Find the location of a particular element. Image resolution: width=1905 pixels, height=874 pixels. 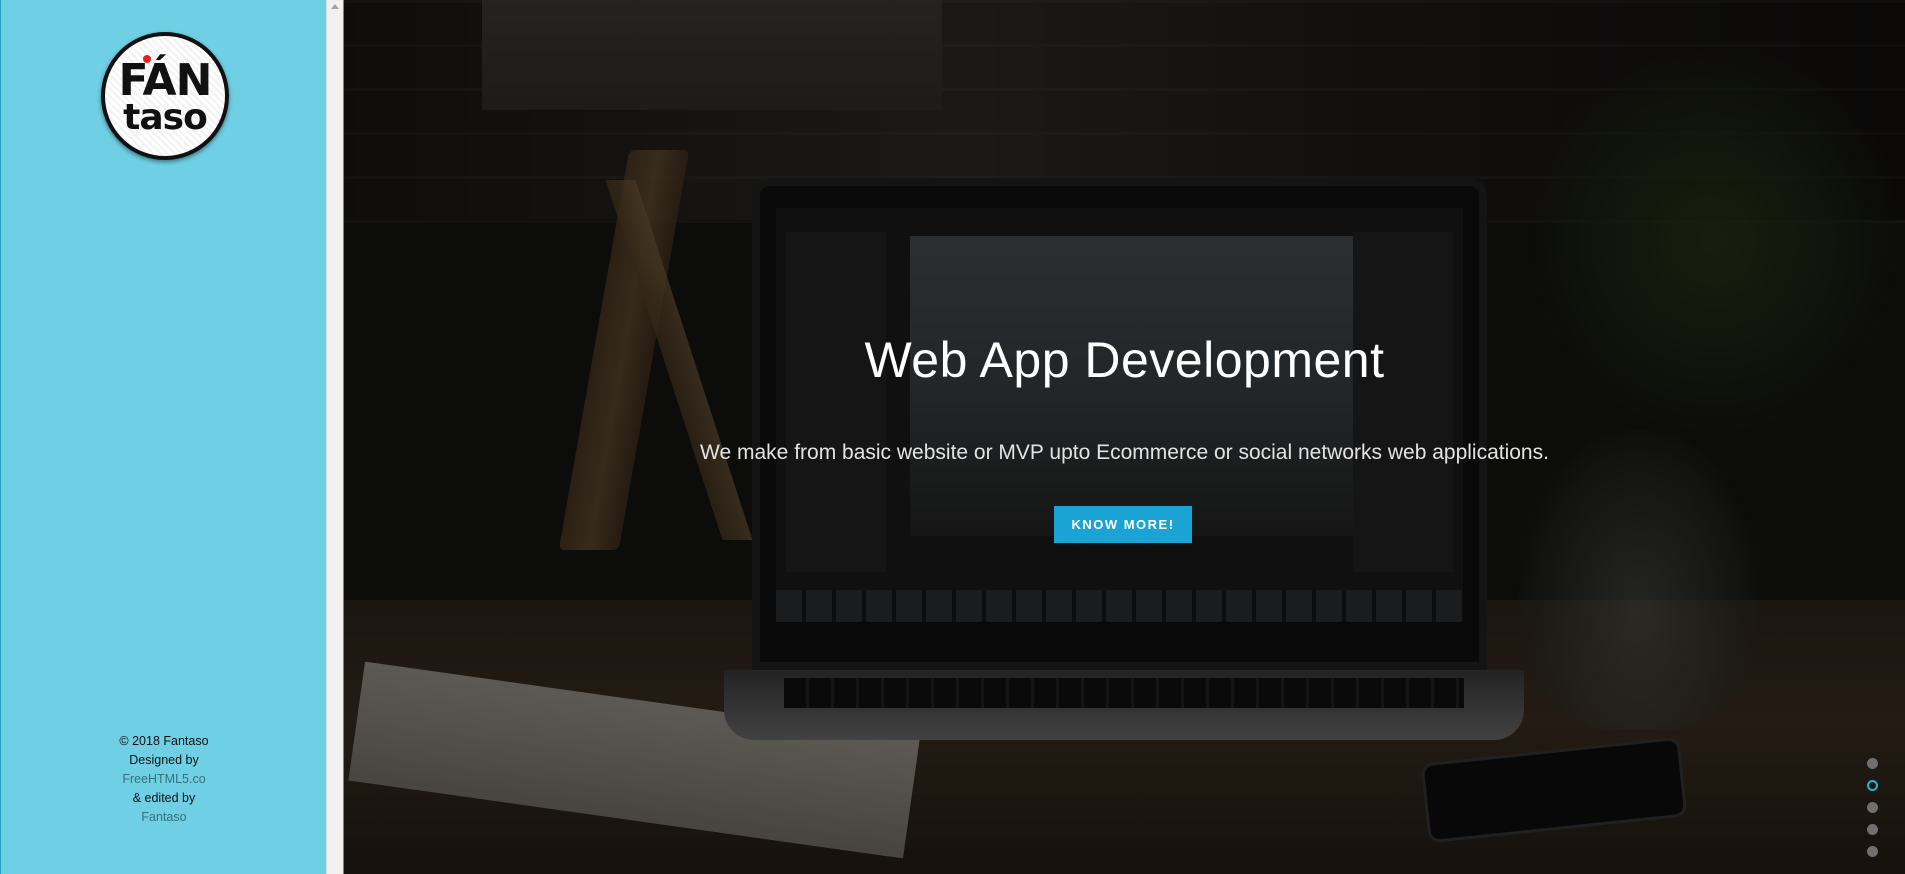

logo-top-text: FÁN is located at coordinates (165, 79).